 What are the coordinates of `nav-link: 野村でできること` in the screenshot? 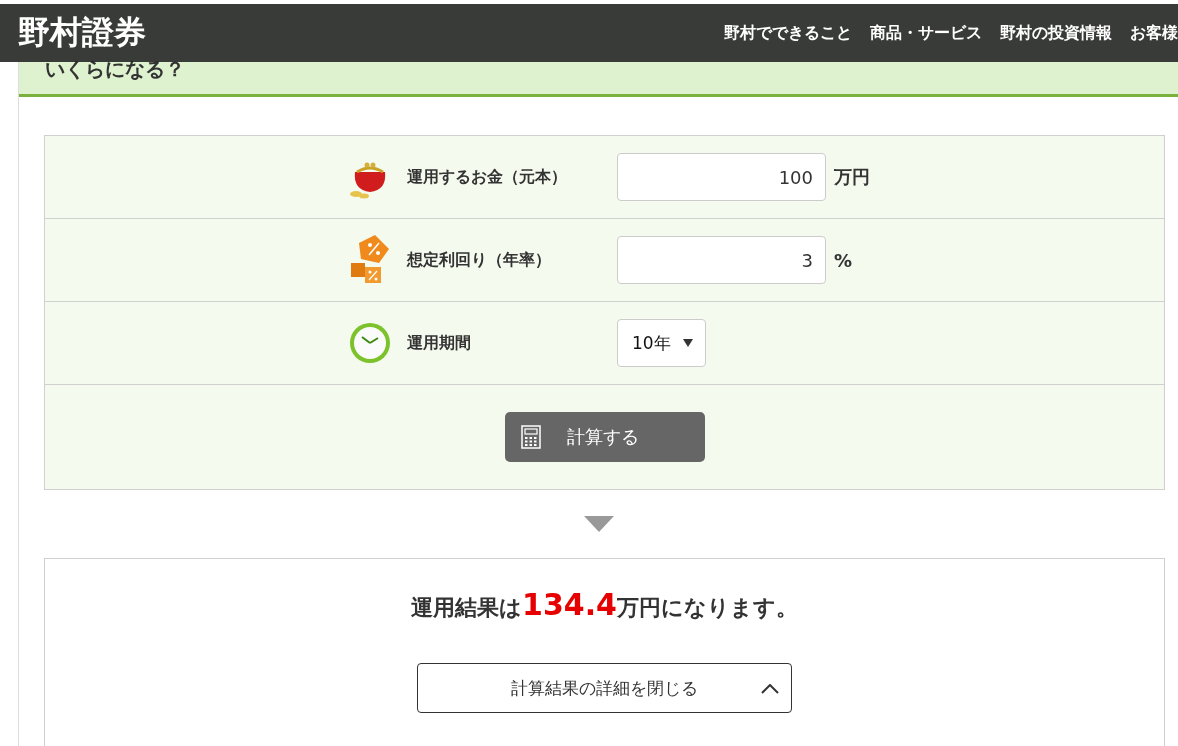 It's located at (788, 33).